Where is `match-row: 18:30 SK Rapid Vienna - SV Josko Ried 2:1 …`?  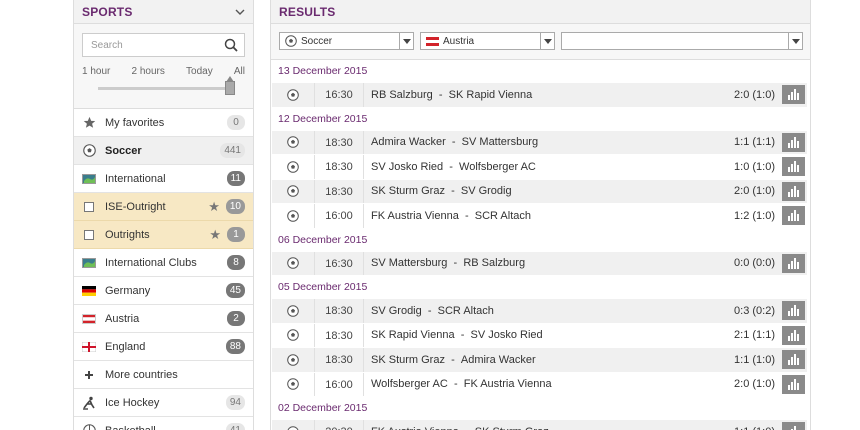 match-row: 18:30 SK Rapid Vienna - SV Josko Ried 2:1 … is located at coordinates (539, 335).